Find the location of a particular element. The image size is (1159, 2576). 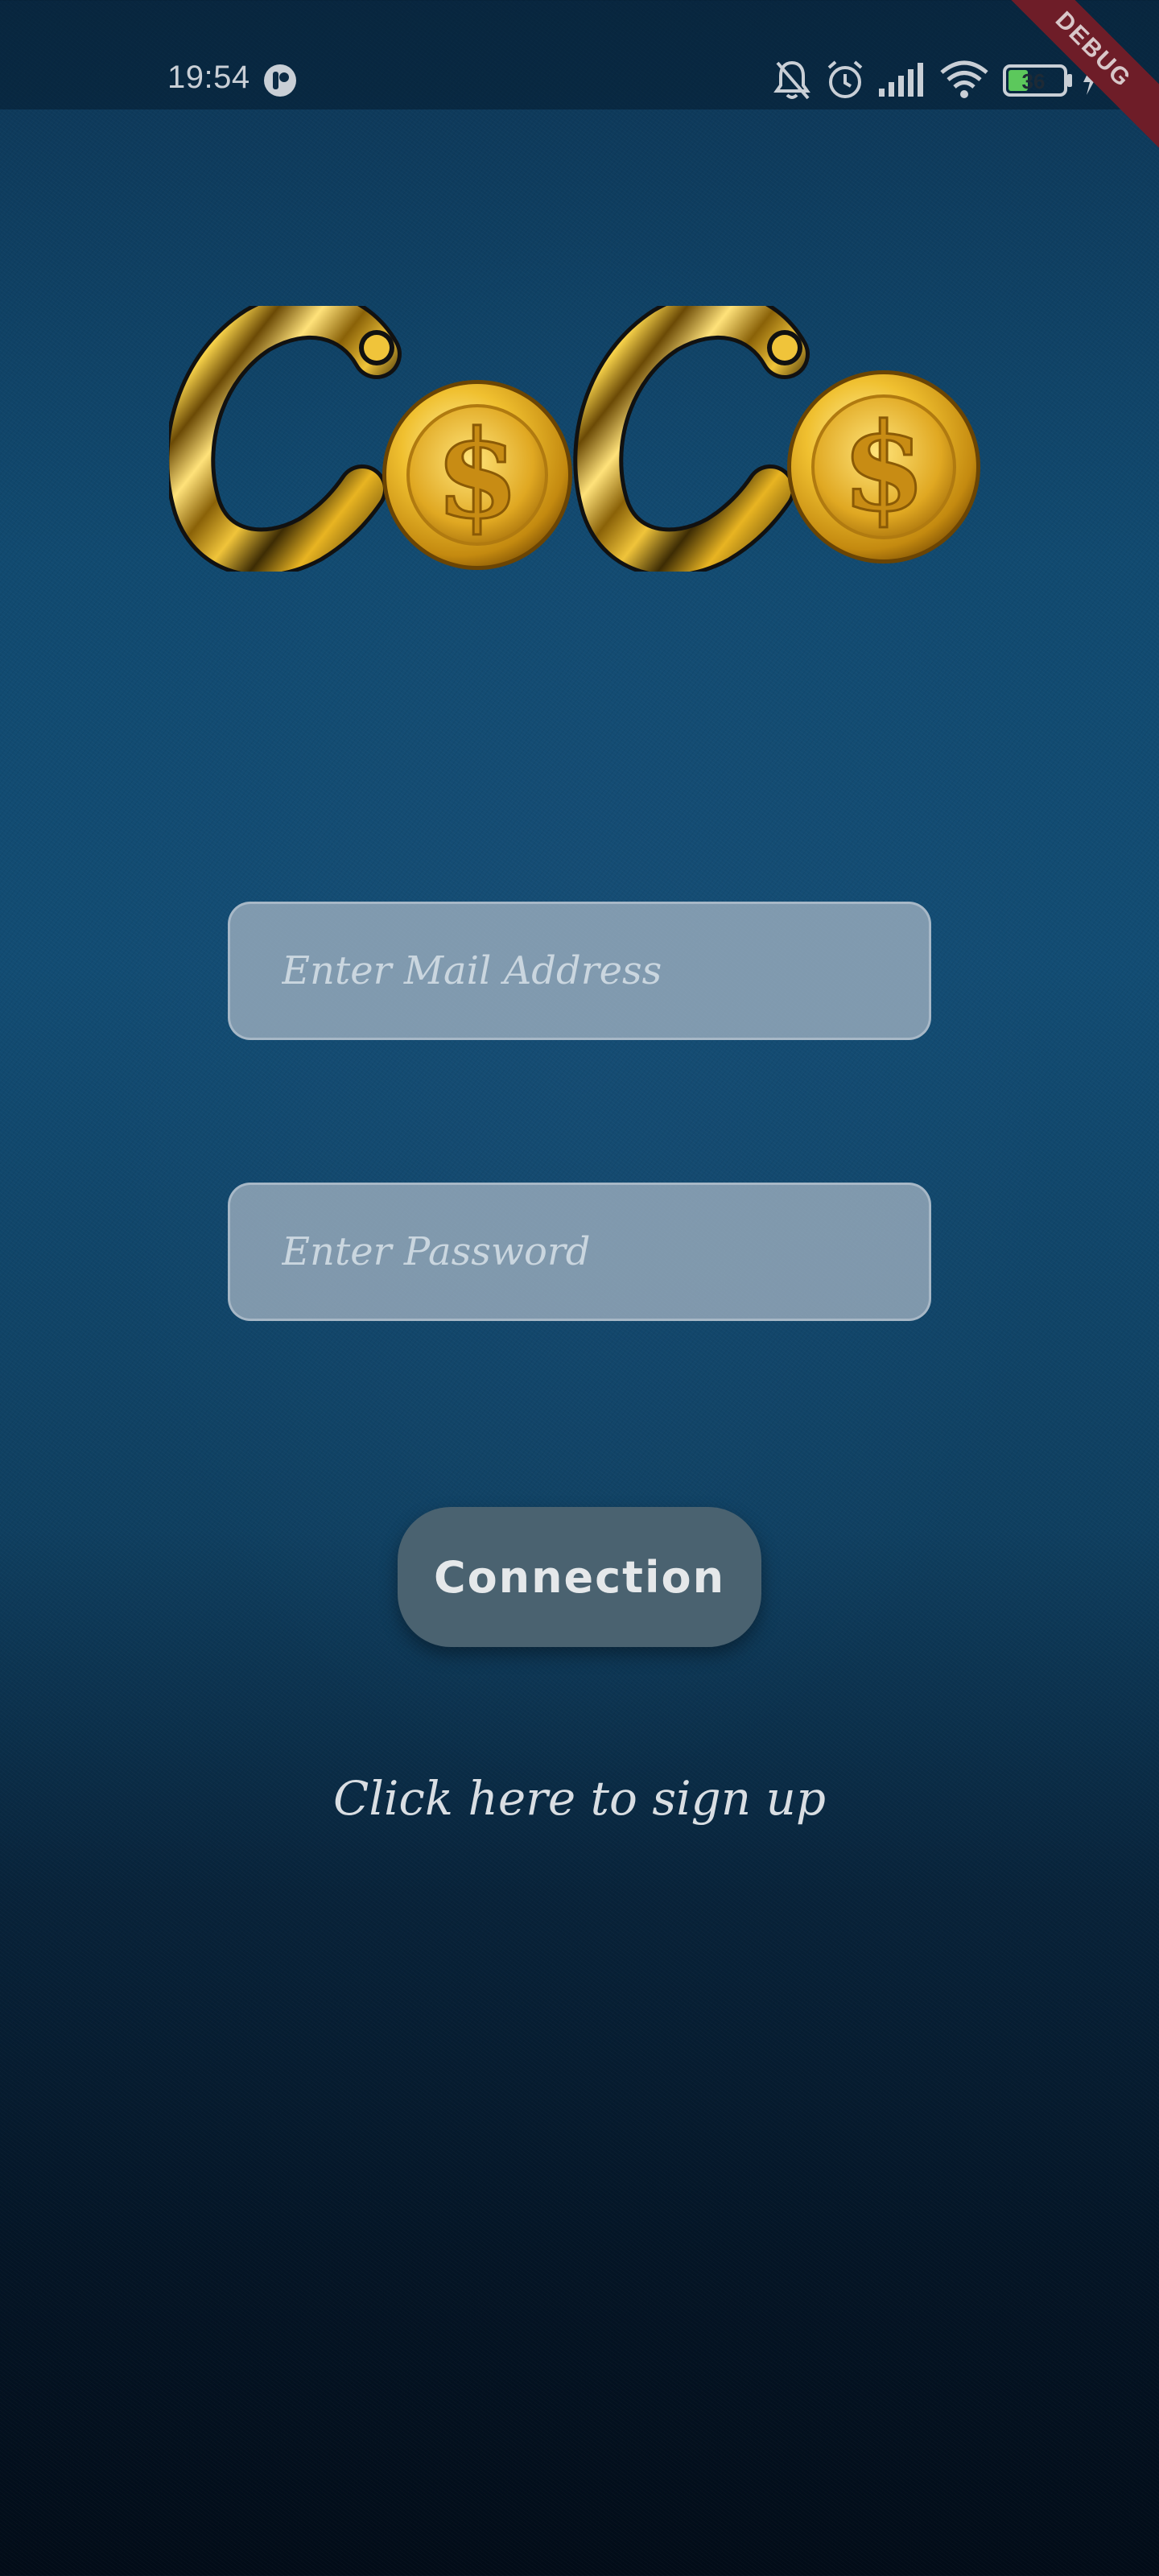

password-input is located at coordinates (579, 1252).